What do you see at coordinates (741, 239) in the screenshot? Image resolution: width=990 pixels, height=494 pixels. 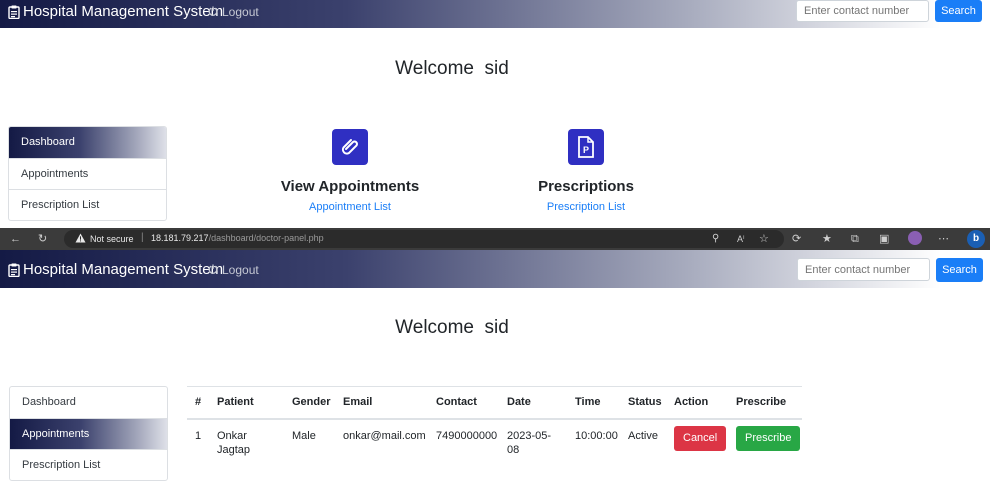 I see `read-aloud-icon: Aⁱ` at bounding box center [741, 239].